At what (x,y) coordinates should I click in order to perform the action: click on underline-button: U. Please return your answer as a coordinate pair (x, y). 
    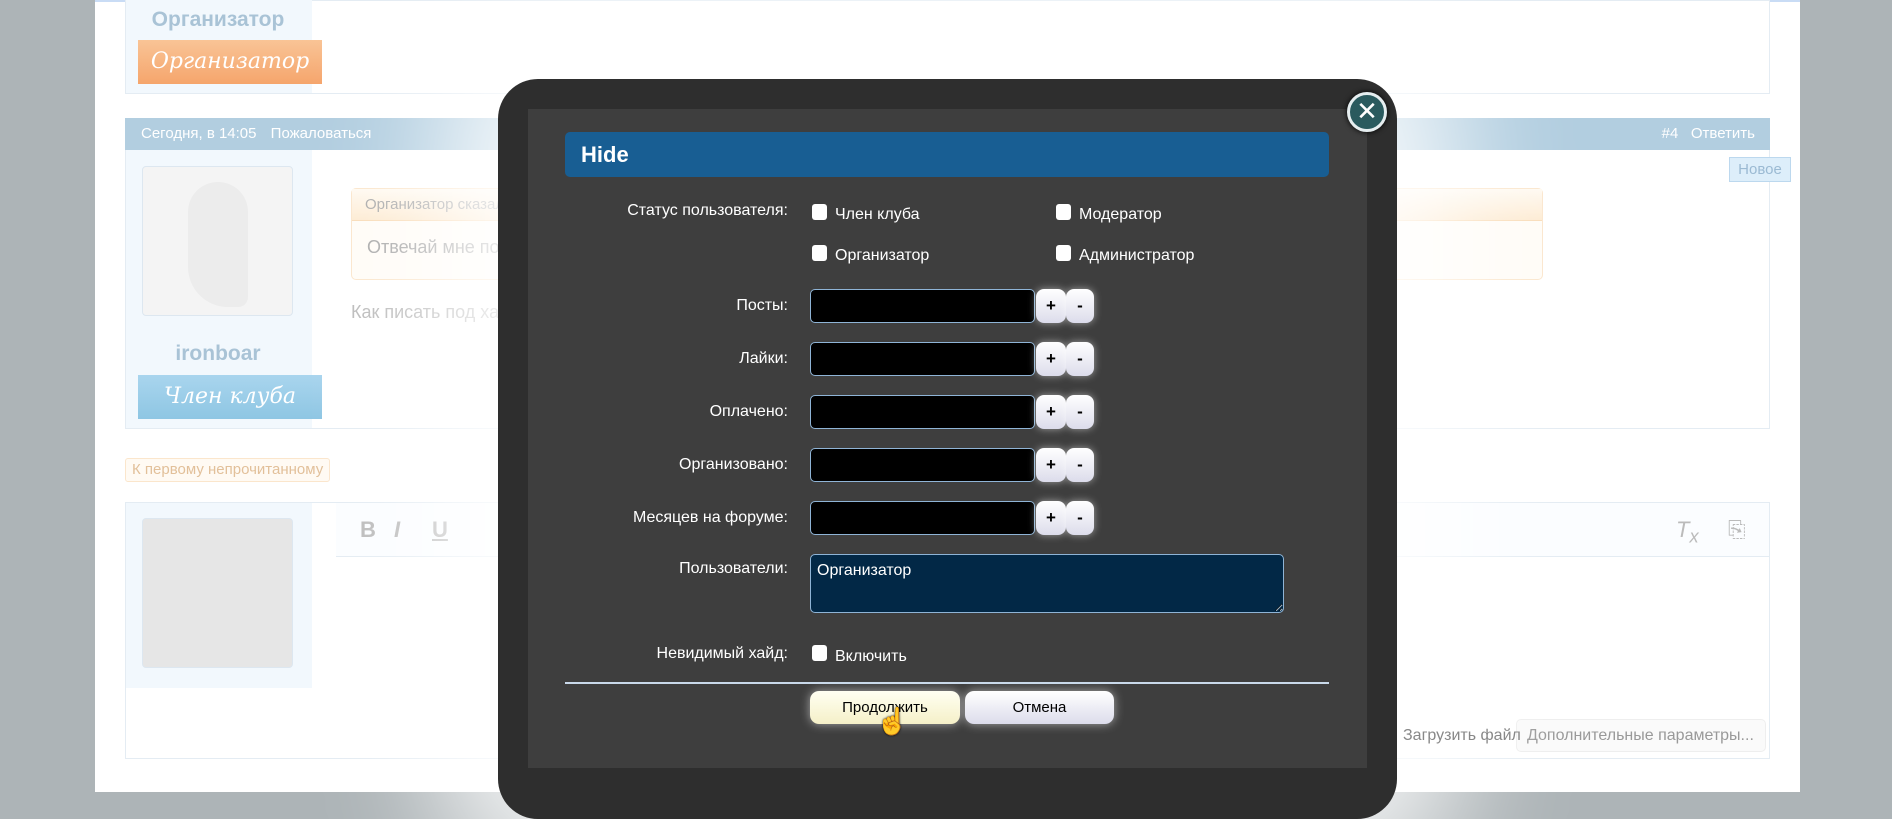
    Looking at the image, I should click on (440, 530).